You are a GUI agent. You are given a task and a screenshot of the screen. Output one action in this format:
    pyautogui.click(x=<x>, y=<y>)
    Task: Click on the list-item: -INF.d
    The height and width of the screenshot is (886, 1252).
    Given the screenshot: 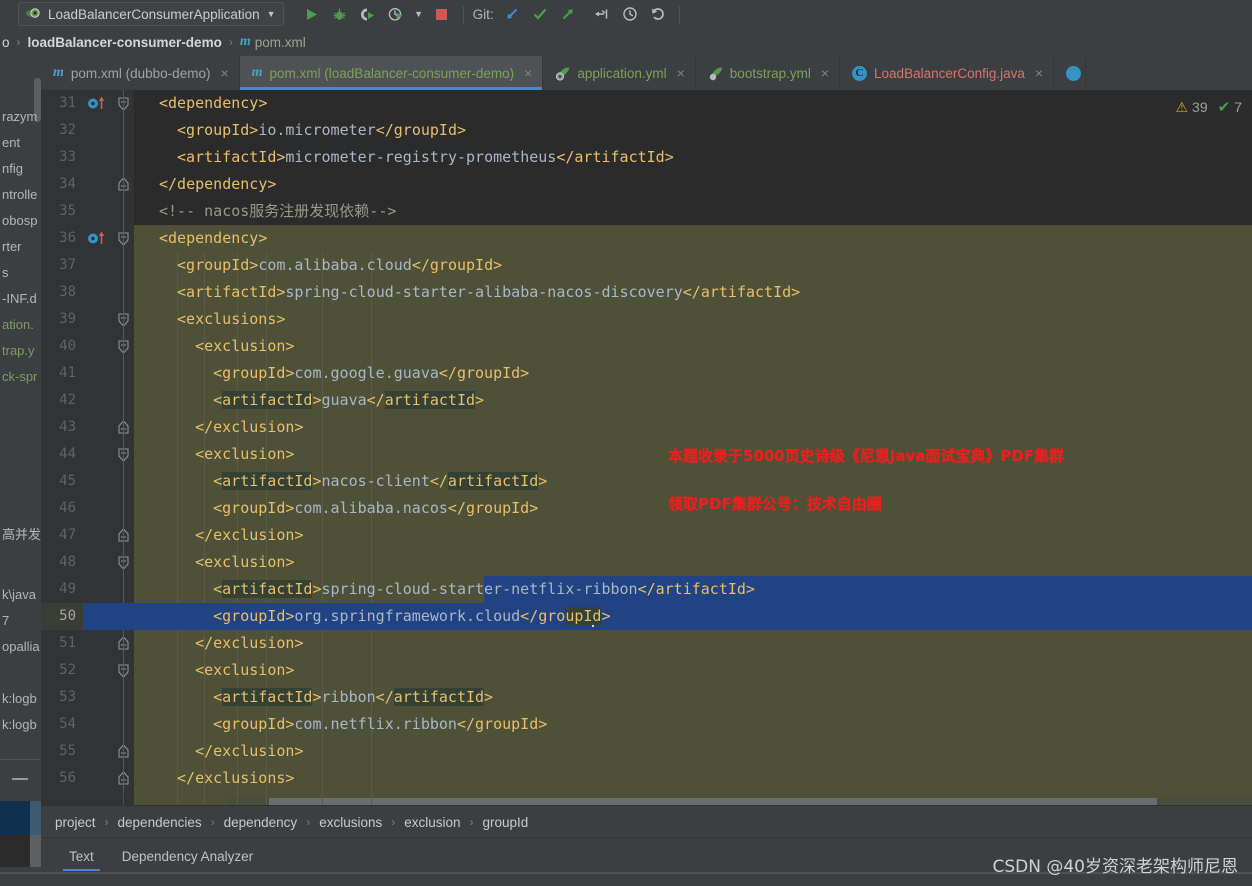 What is the action you would take?
    pyautogui.click(x=20, y=299)
    